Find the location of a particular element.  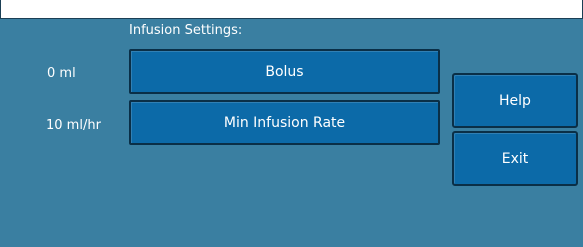

section-title: Infusion Settings: is located at coordinates (186, 30).